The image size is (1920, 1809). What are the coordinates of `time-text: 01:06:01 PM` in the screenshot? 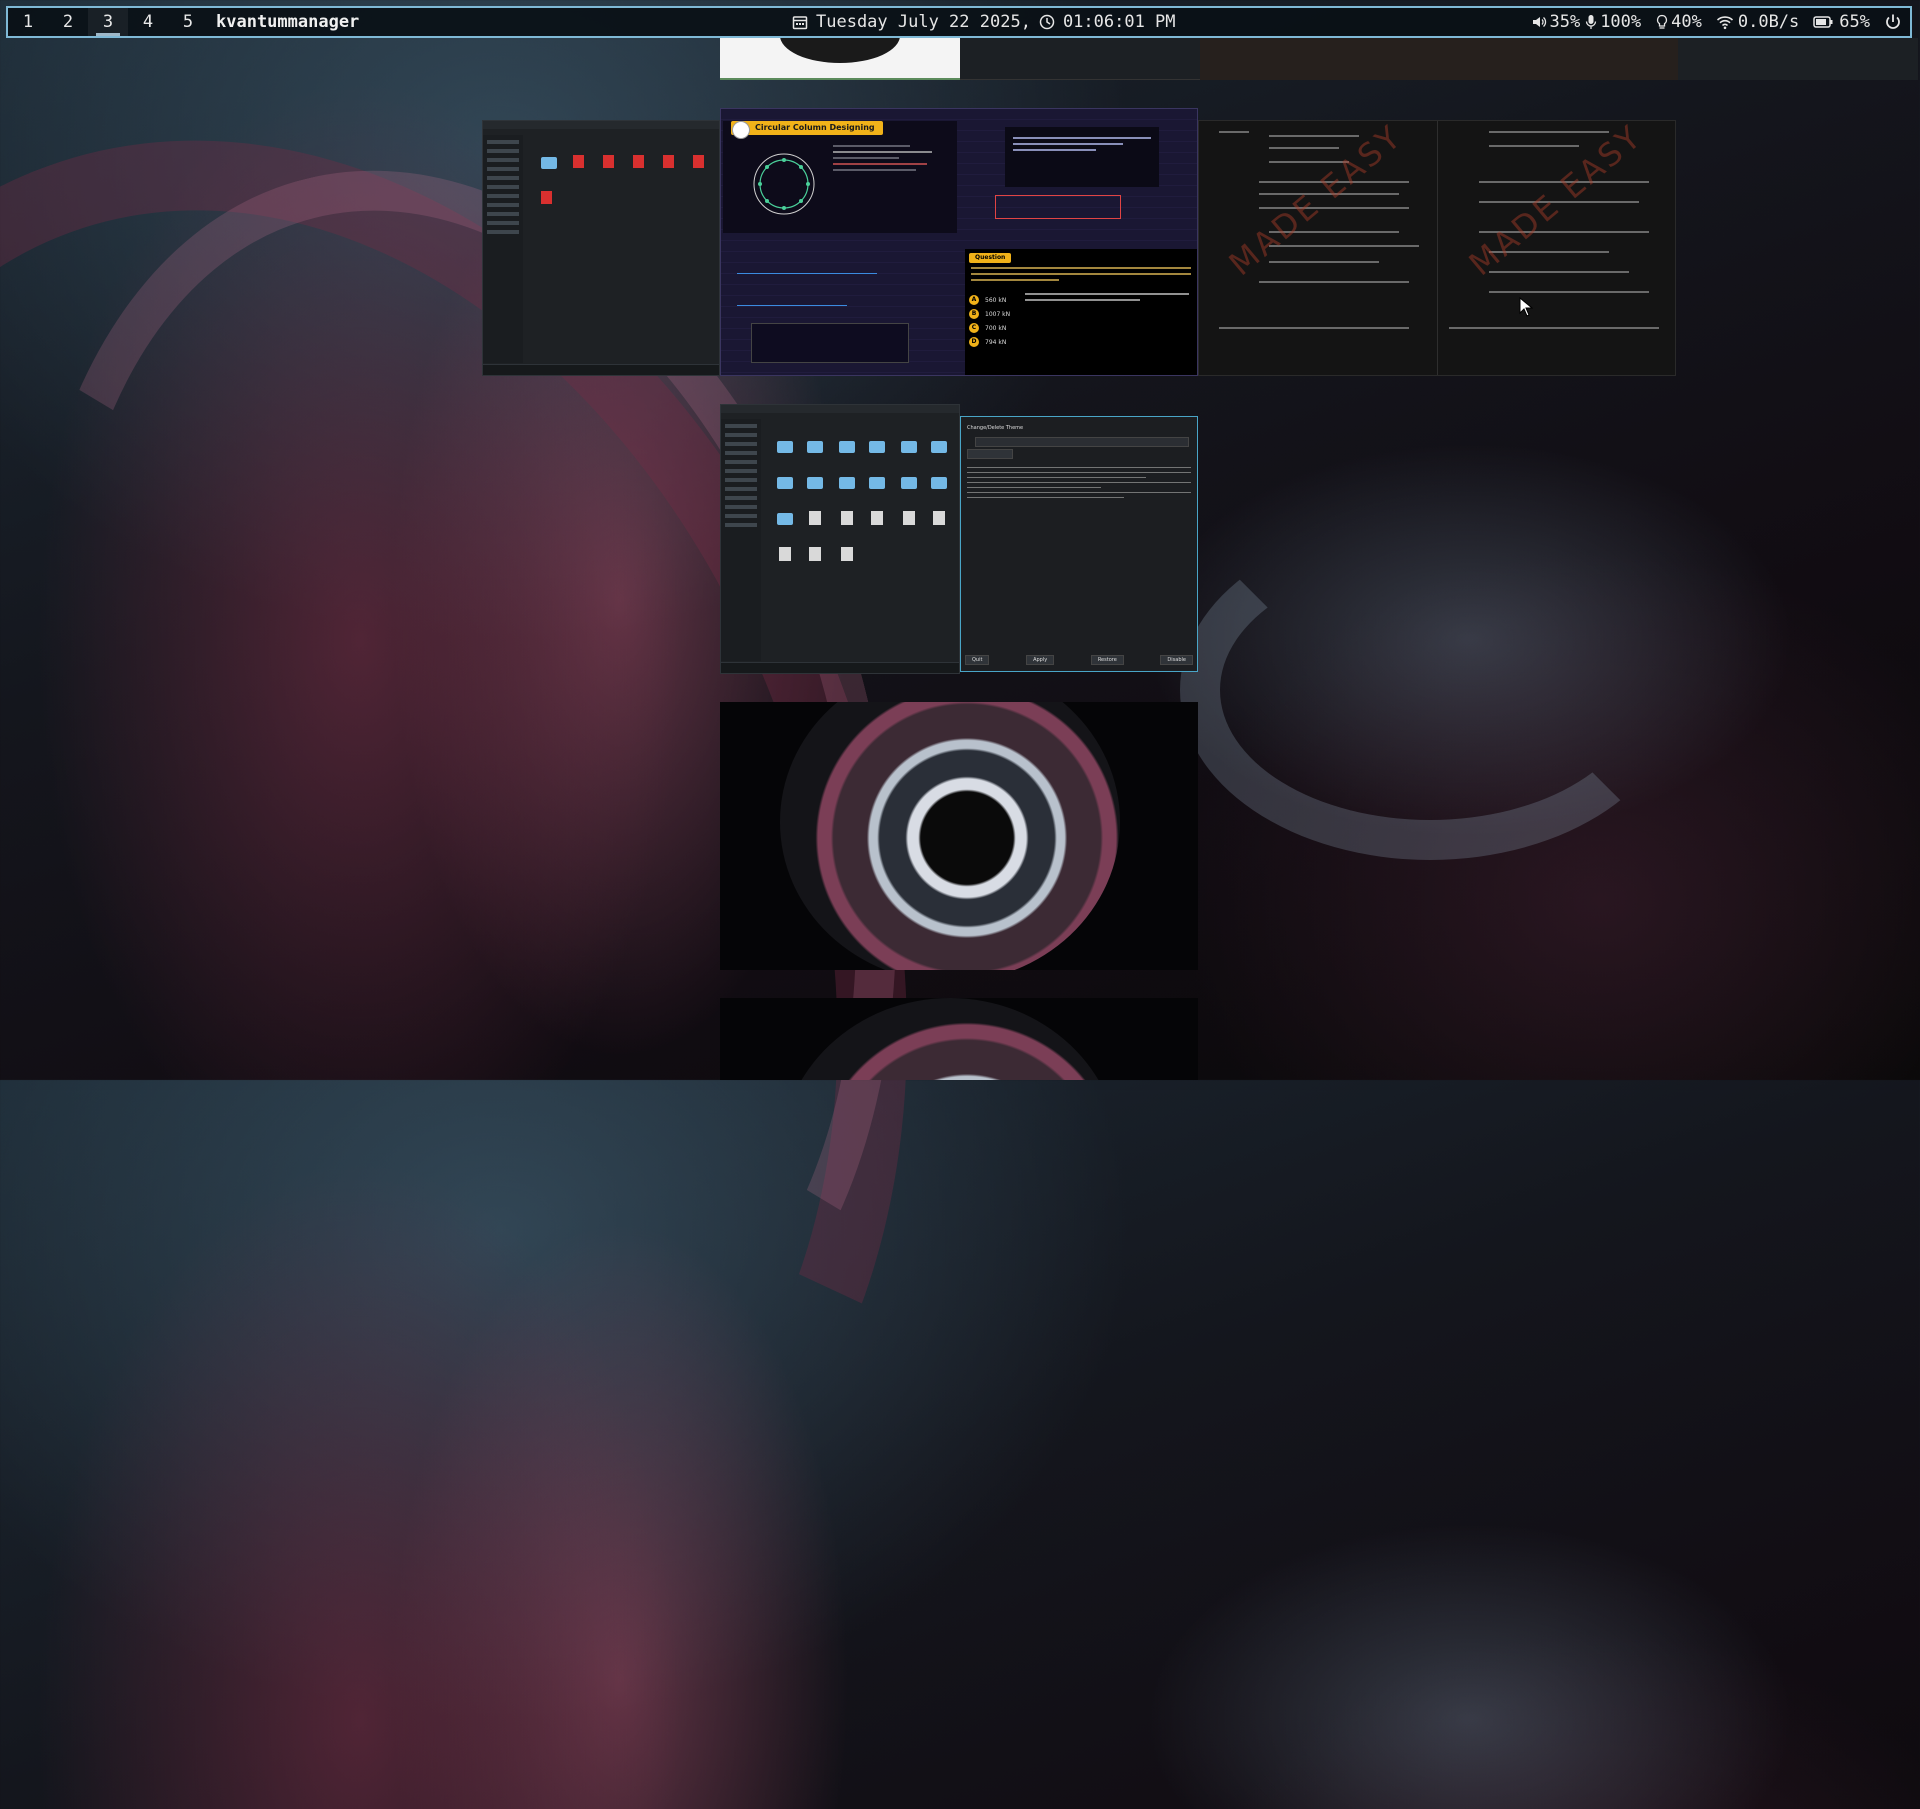 It's located at (1119, 22).